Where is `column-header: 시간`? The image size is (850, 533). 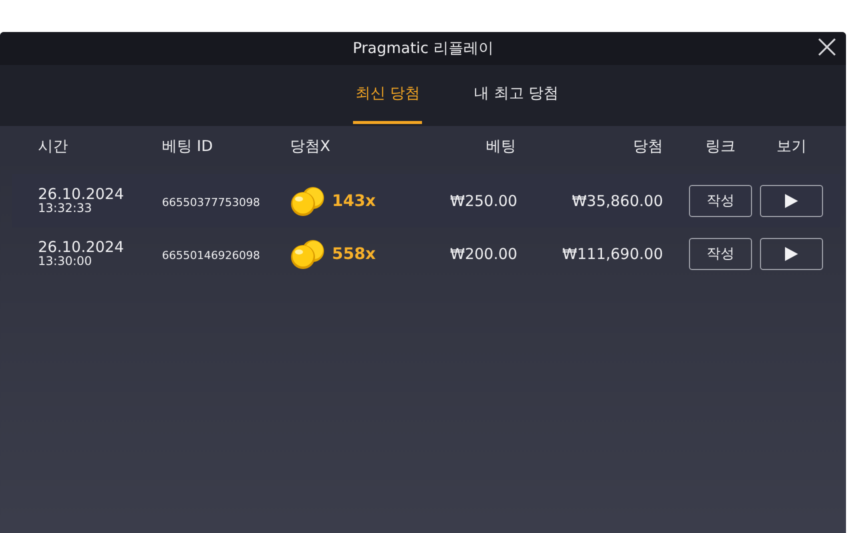 column-header: 시간 is located at coordinates (53, 145).